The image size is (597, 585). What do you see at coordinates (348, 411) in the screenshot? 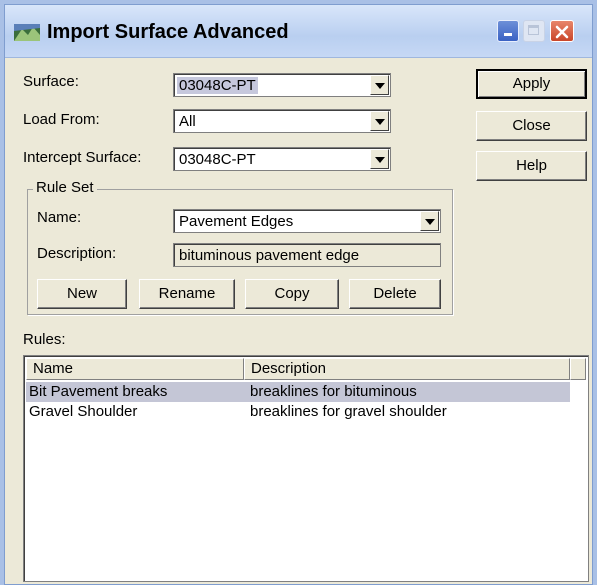
I see `rule-description-cell: breaklines for gravel shoulder` at bounding box center [348, 411].